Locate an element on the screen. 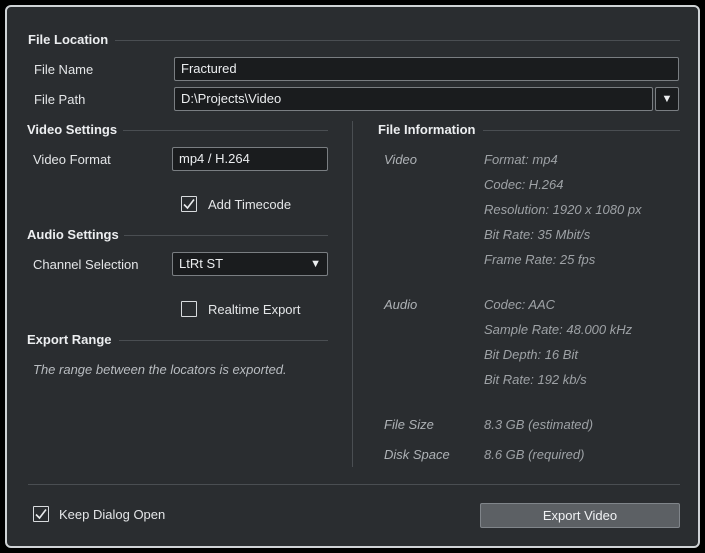 The height and width of the screenshot is (553, 705). export-range-title: Export Range is located at coordinates (69, 339).